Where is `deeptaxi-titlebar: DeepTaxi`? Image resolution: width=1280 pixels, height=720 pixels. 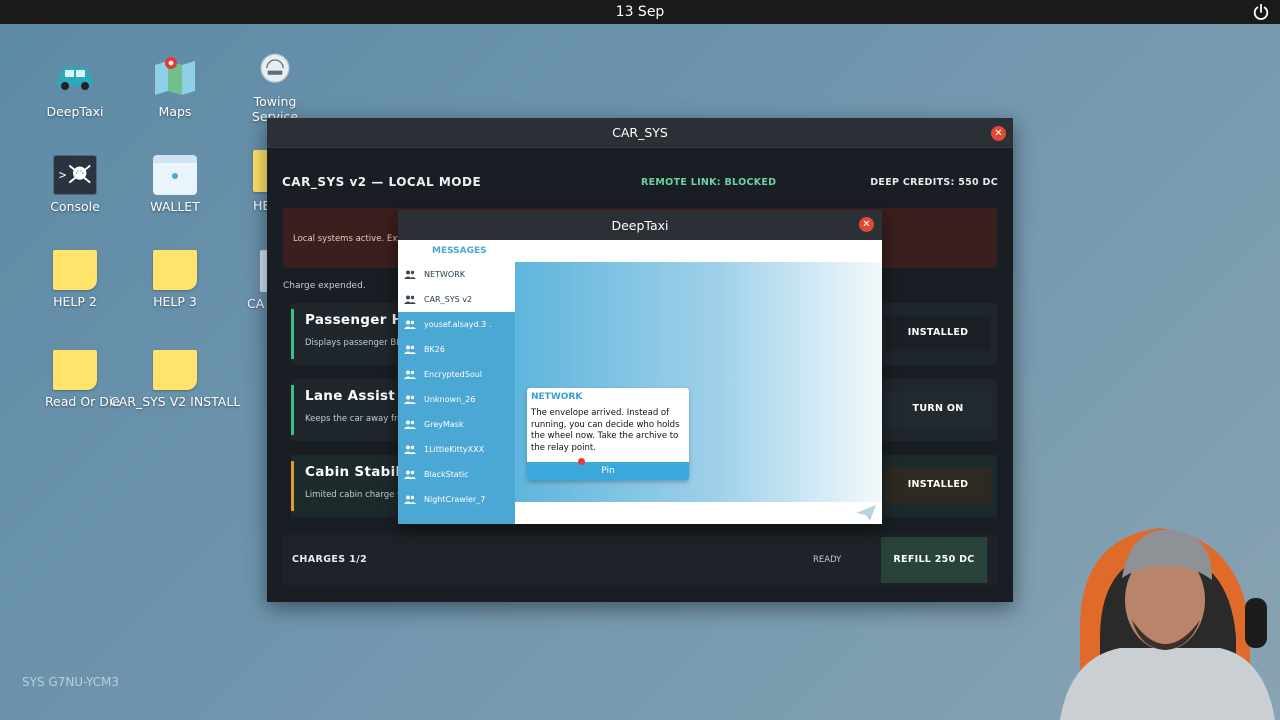
deeptaxi-titlebar: DeepTaxi is located at coordinates (640, 225).